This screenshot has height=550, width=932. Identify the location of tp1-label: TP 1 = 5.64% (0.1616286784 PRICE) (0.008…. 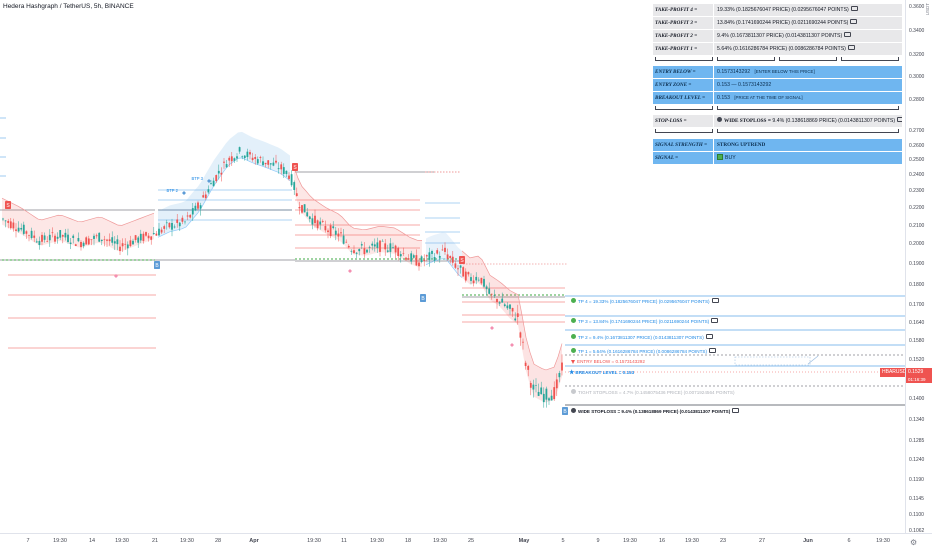
(644, 351).